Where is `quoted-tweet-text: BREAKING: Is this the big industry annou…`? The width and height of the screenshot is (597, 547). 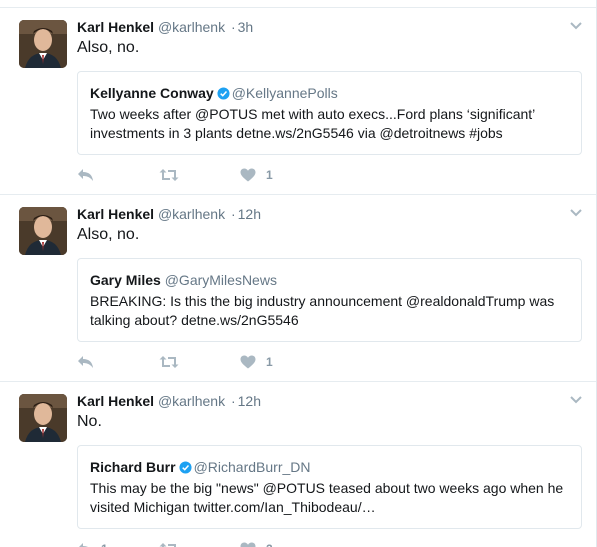
quoted-tweet-text: BREAKING: Is this the big industry annou… is located at coordinates (322, 310).